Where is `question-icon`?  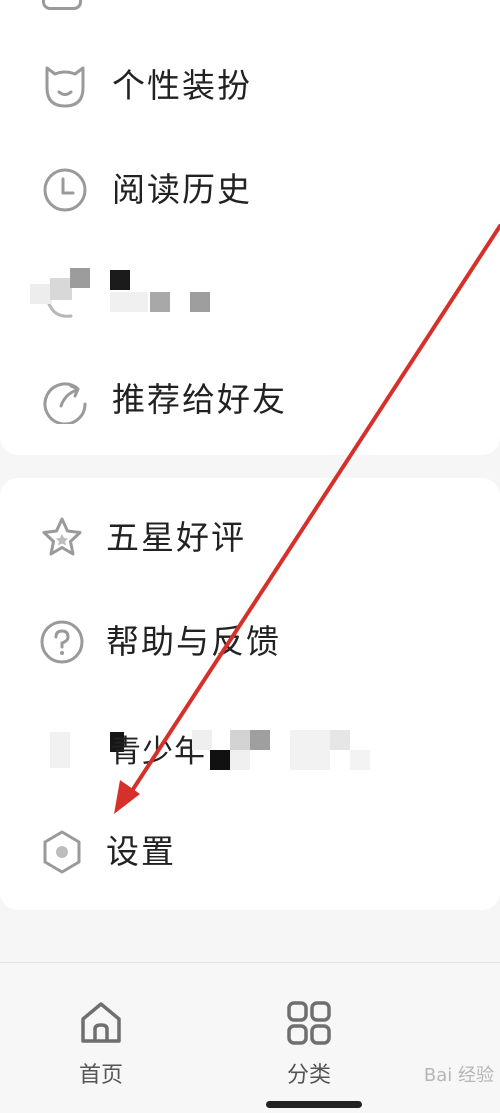 question-icon is located at coordinates (62, 642).